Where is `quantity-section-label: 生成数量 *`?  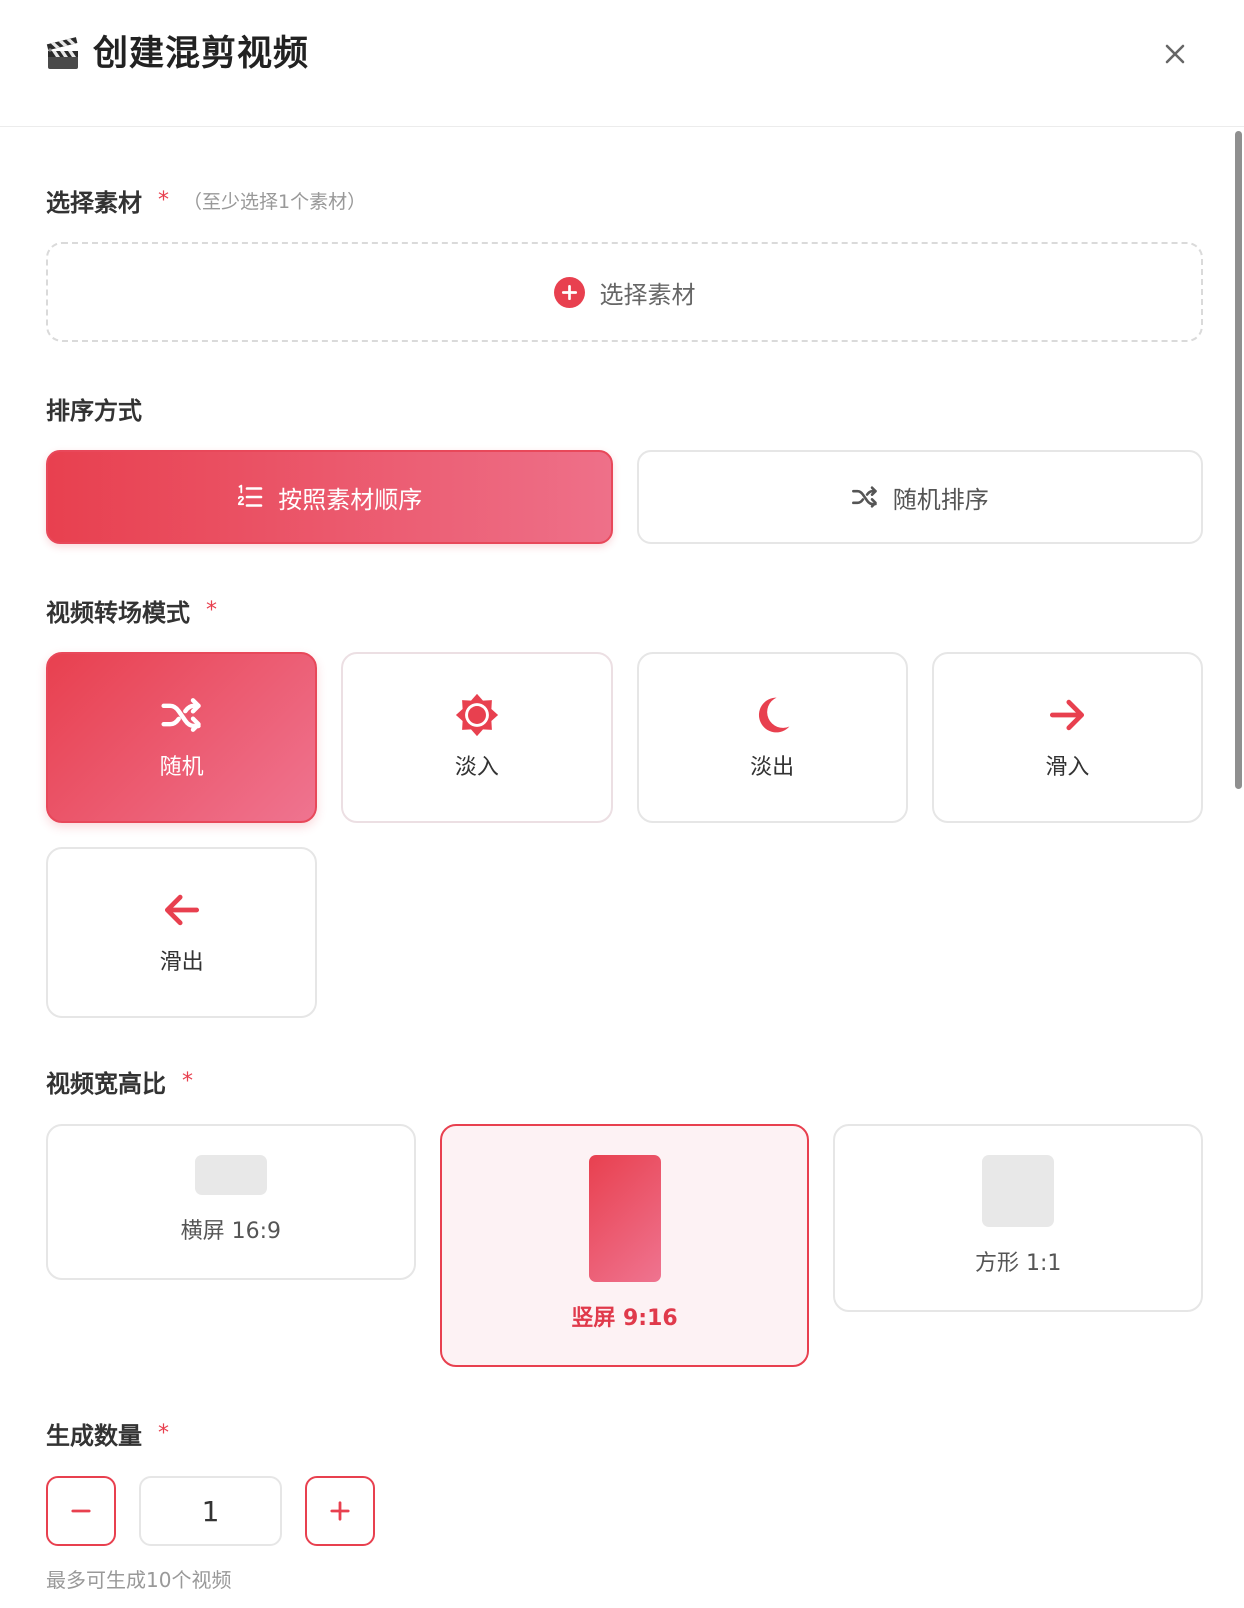
quantity-section-label: 生成数量 * is located at coordinates (107, 1434).